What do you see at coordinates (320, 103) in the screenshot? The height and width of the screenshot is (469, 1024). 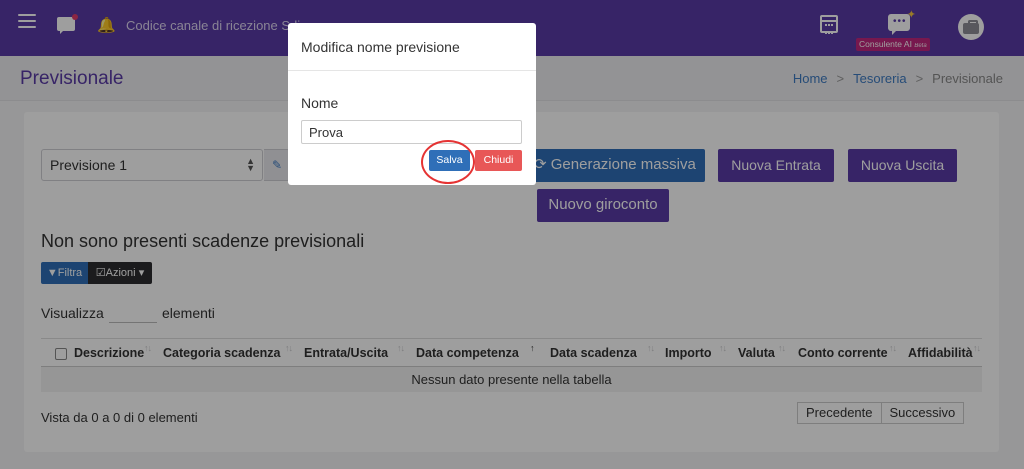 I see `name-field-label: Nome` at bounding box center [320, 103].